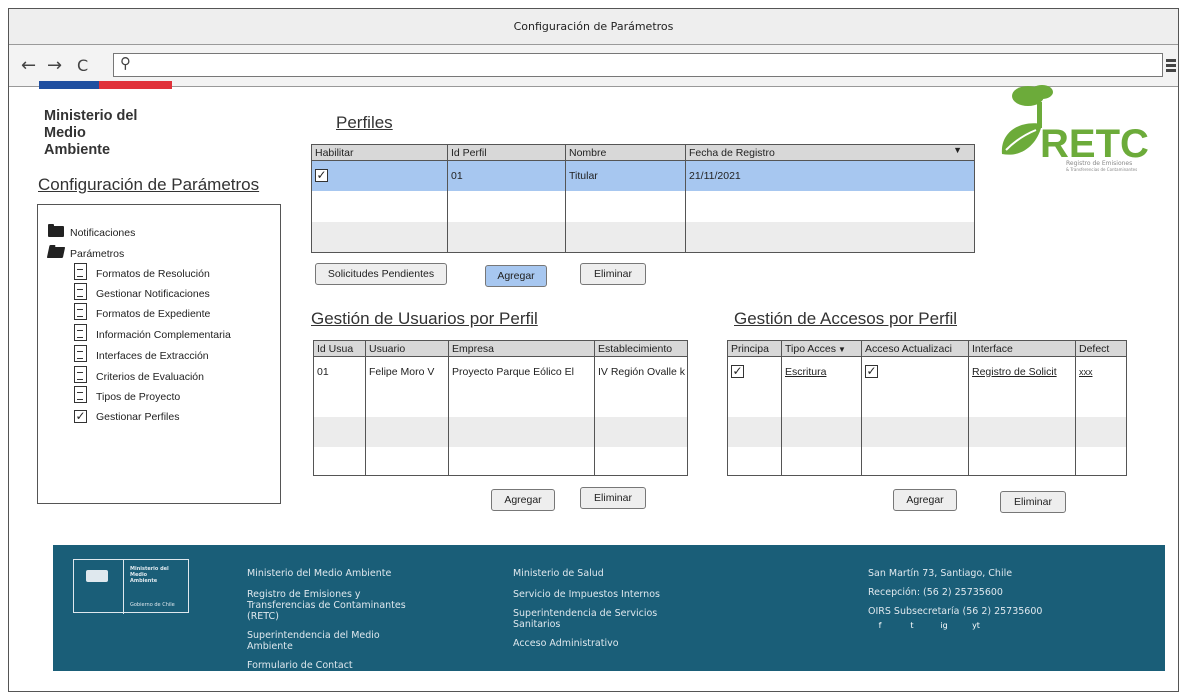  What do you see at coordinates (754, 348) in the screenshot?
I see `column-header: Principa` at bounding box center [754, 348].